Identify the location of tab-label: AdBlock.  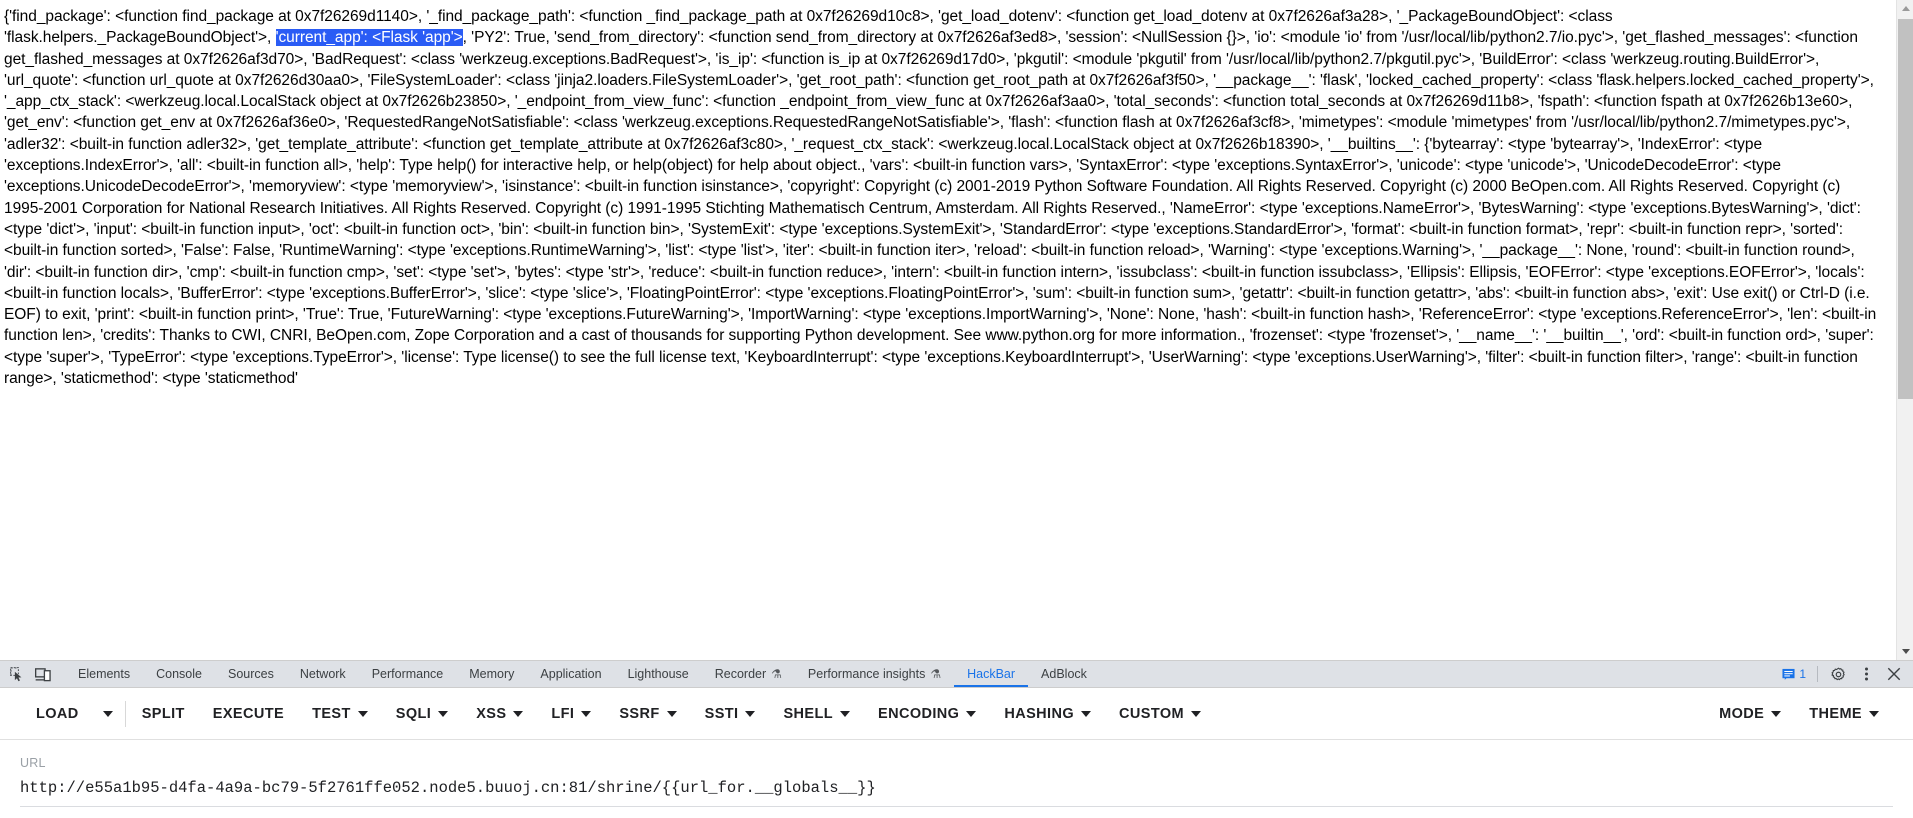
(1064, 674).